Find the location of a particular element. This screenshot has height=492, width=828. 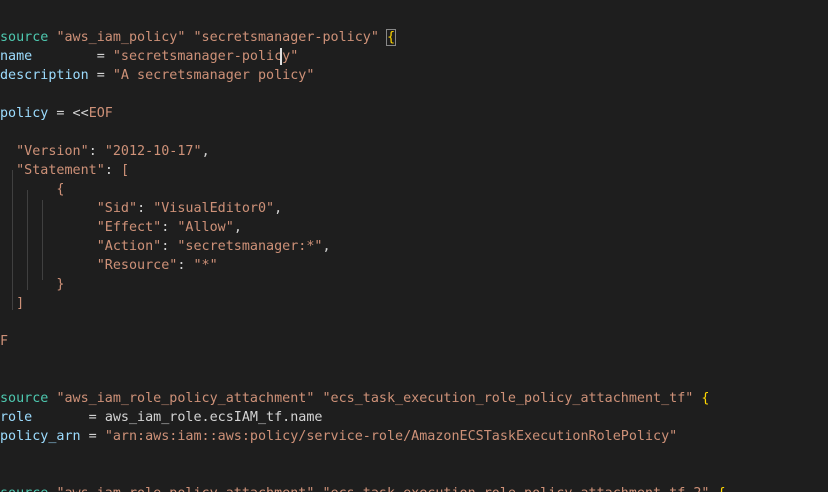

code-token: policy_arn is located at coordinates (40, 436).